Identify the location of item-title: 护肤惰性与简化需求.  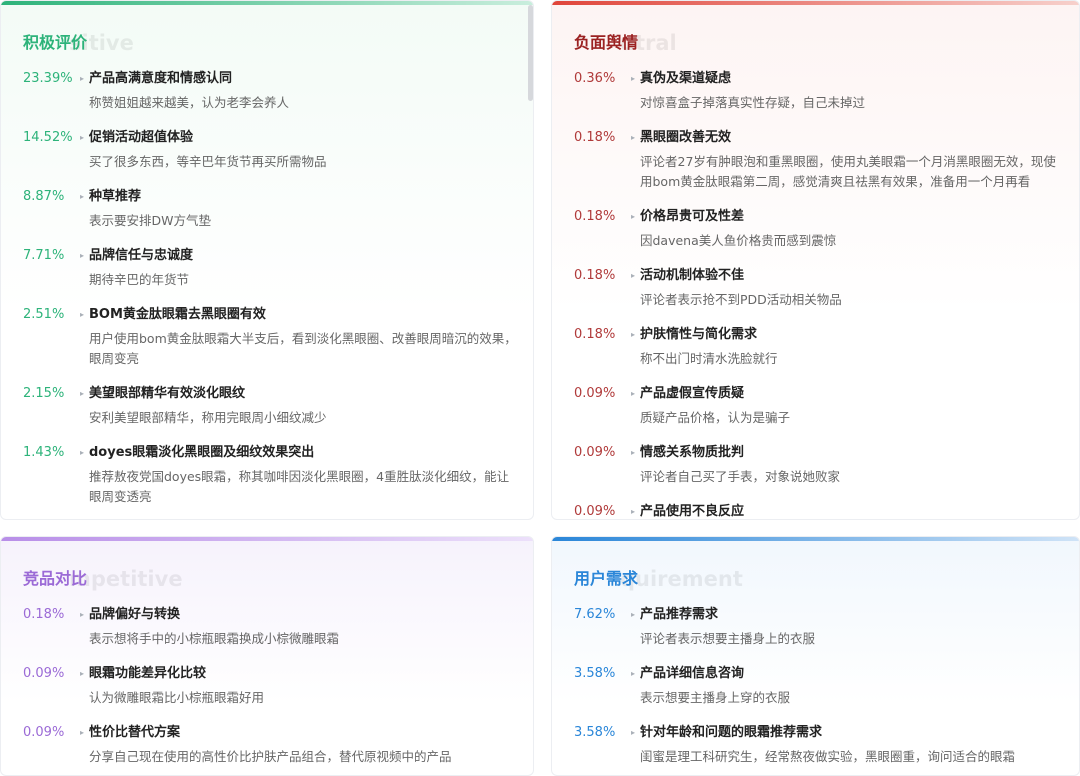
(699, 334).